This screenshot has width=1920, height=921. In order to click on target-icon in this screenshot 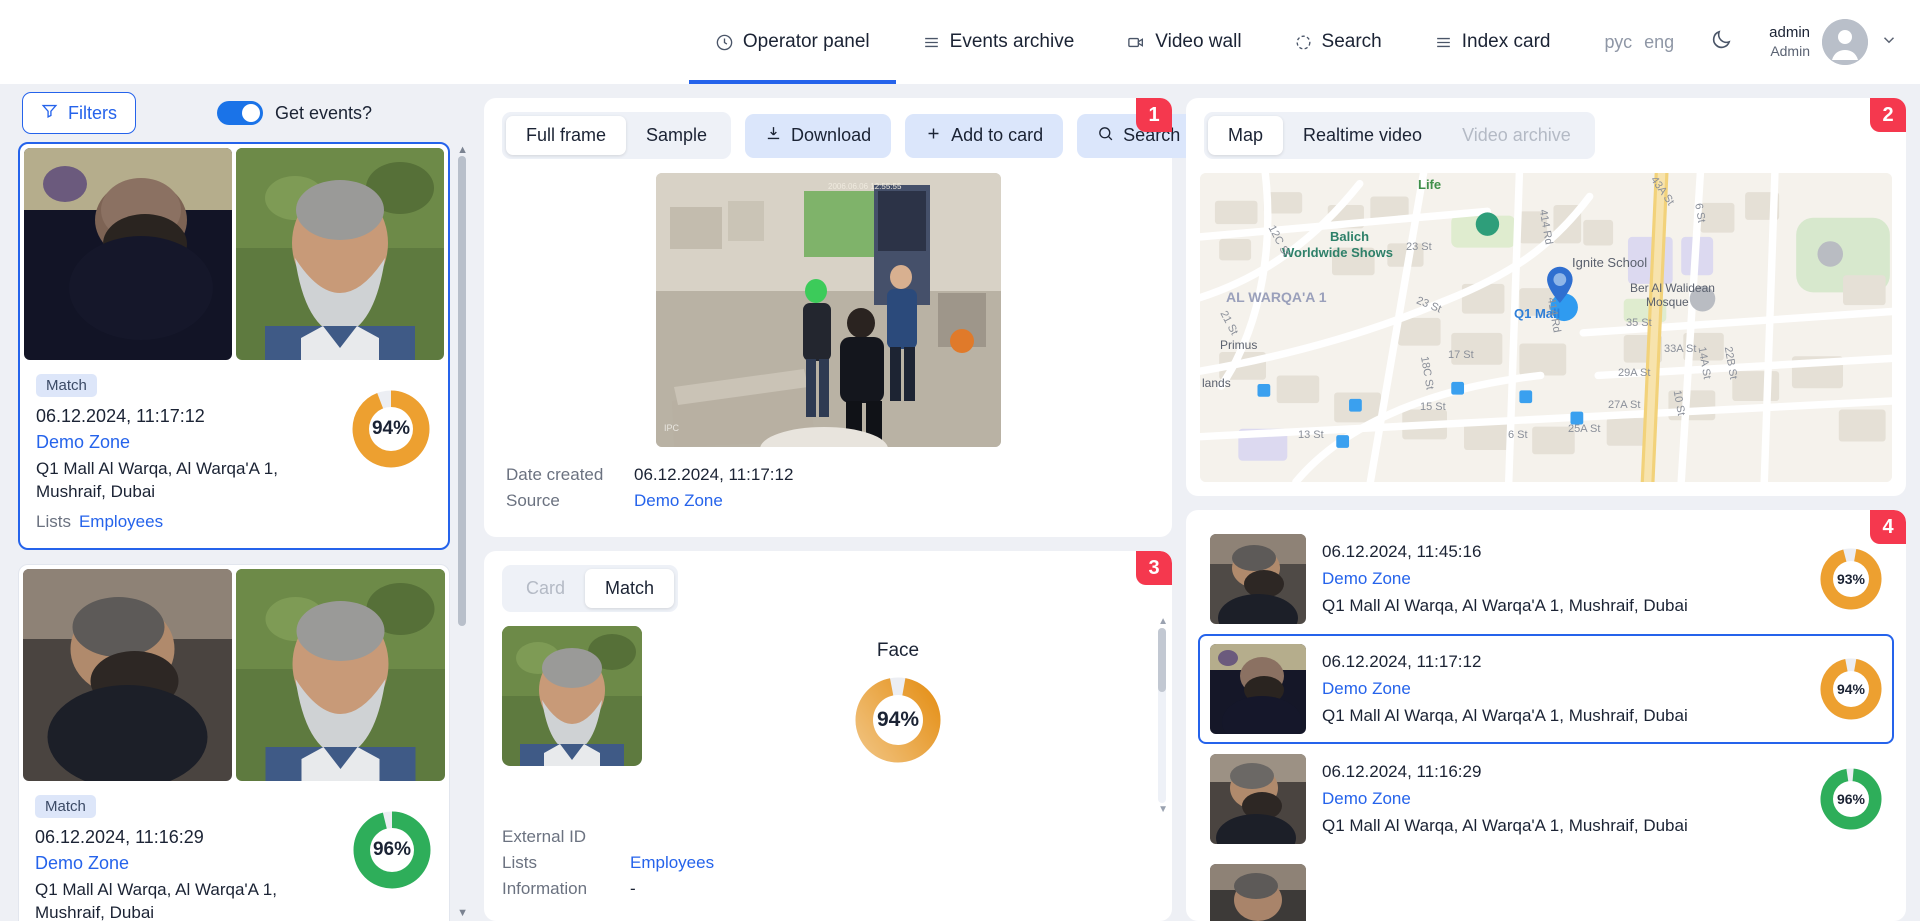, I will do `click(1303, 42)`.